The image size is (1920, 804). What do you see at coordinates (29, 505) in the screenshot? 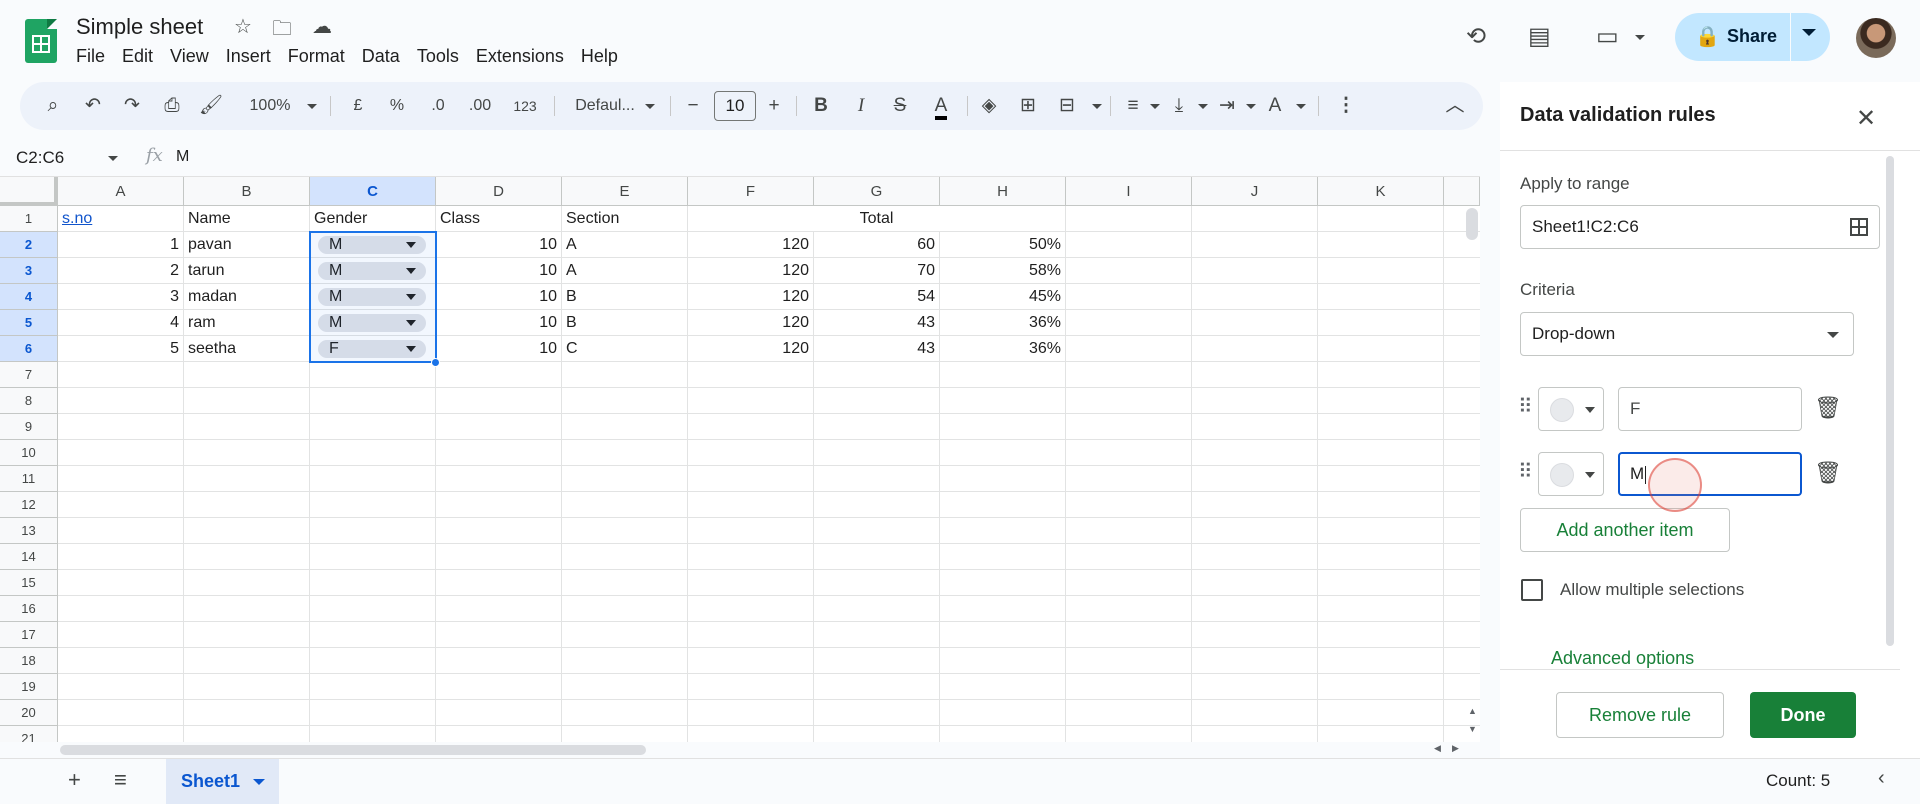
I see `row-header-12: 12` at bounding box center [29, 505].